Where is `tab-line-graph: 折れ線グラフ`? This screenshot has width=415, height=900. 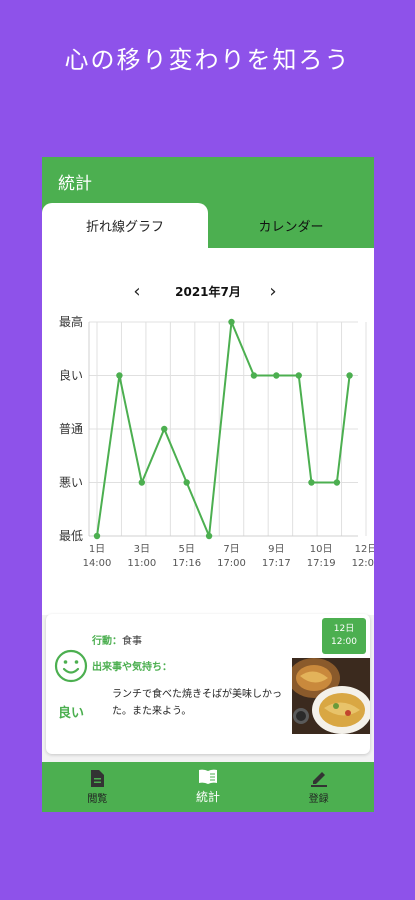 tab-line-graph: 折れ線グラフ is located at coordinates (125, 225).